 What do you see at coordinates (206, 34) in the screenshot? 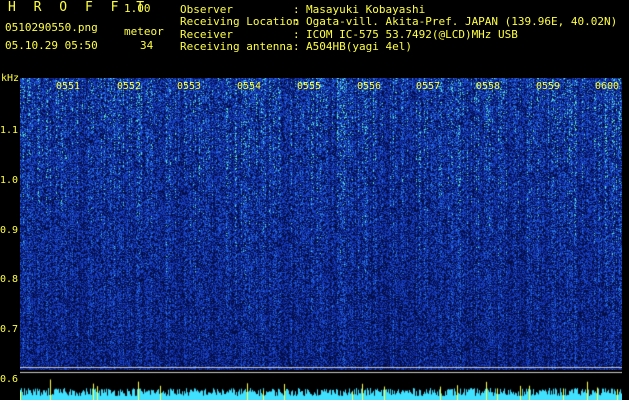
I see `info-label-receiver: Receiver` at bounding box center [206, 34].